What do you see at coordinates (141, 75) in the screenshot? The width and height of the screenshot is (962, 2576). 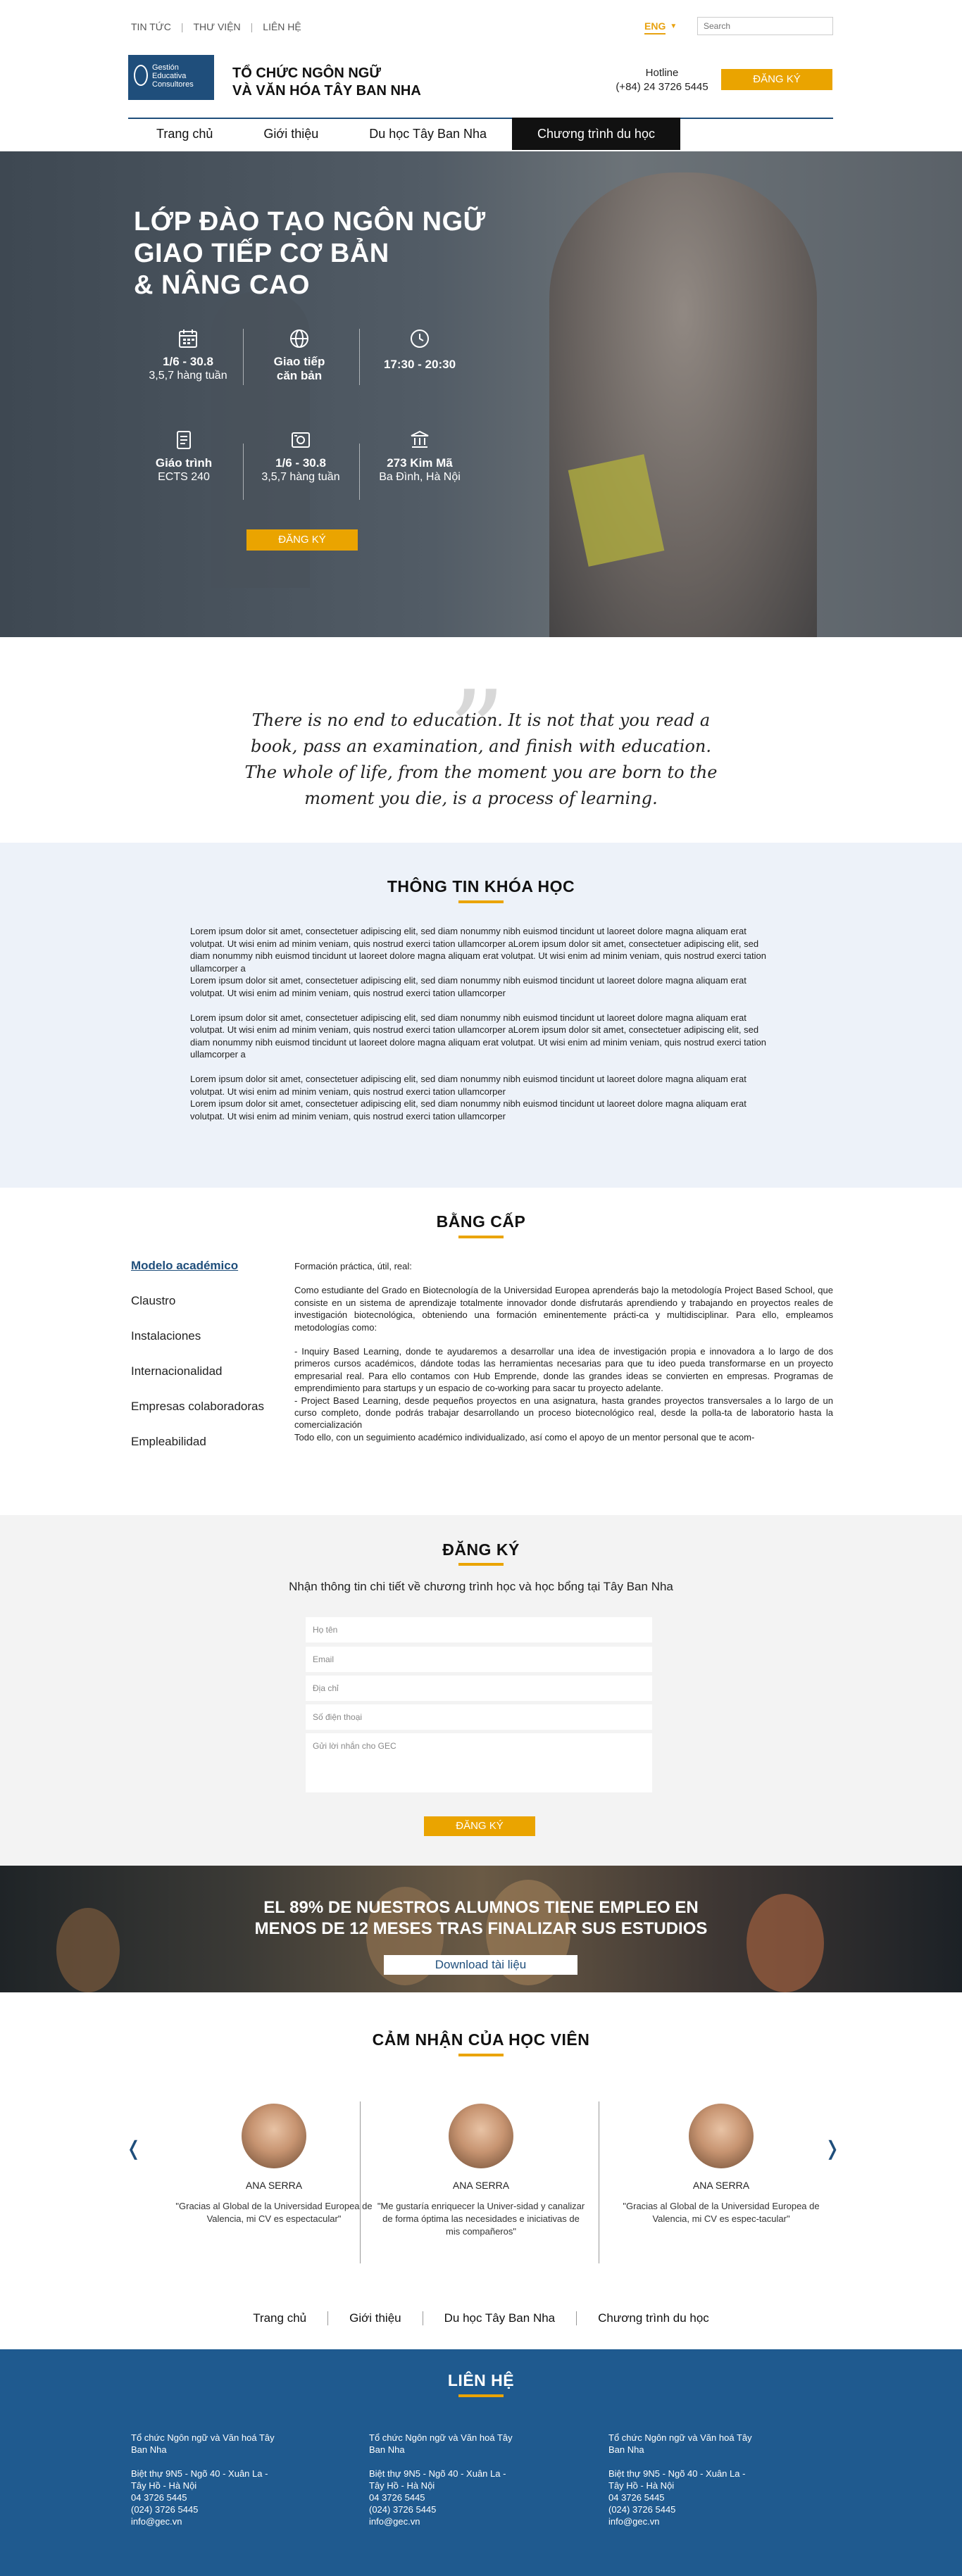 I see `logo-mark-icon` at bounding box center [141, 75].